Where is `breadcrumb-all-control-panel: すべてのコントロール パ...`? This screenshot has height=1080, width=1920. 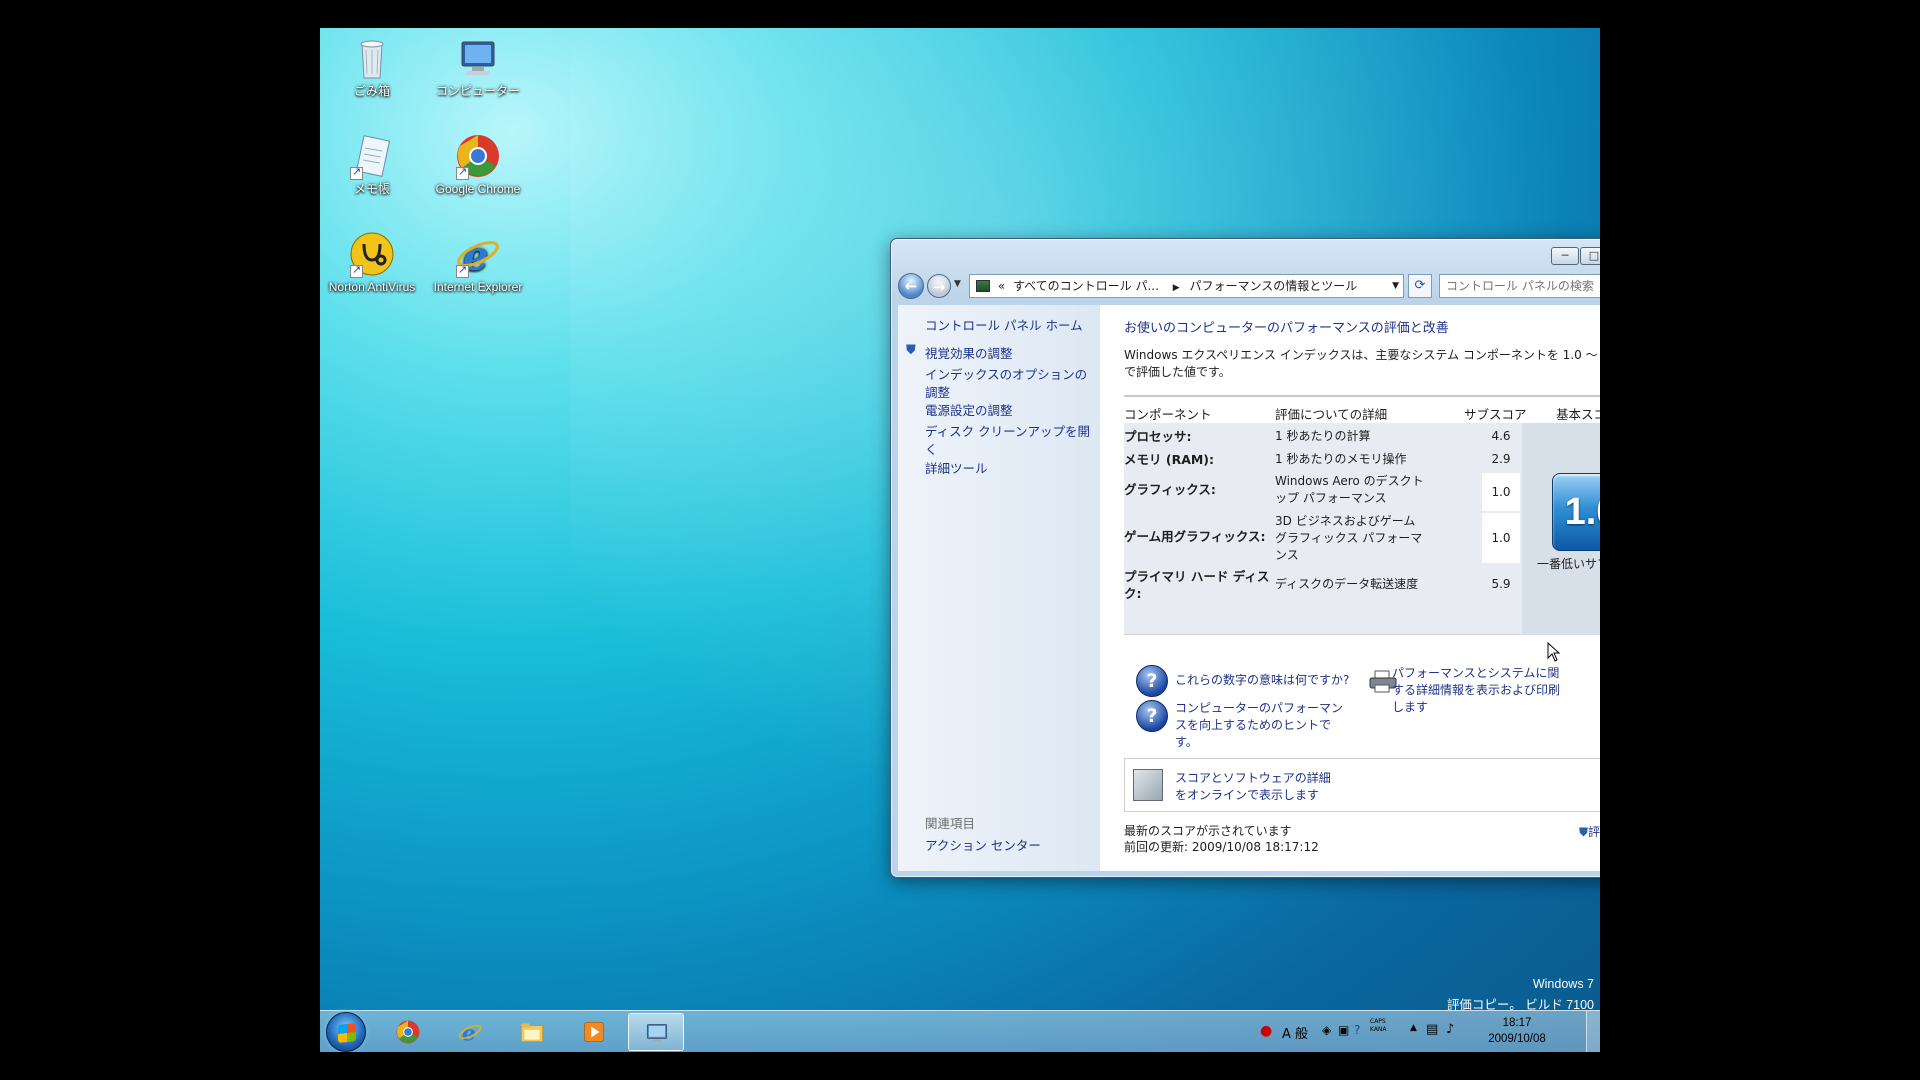 breadcrumb-all-control-panel: すべてのコントロール パ... is located at coordinates (1086, 286).